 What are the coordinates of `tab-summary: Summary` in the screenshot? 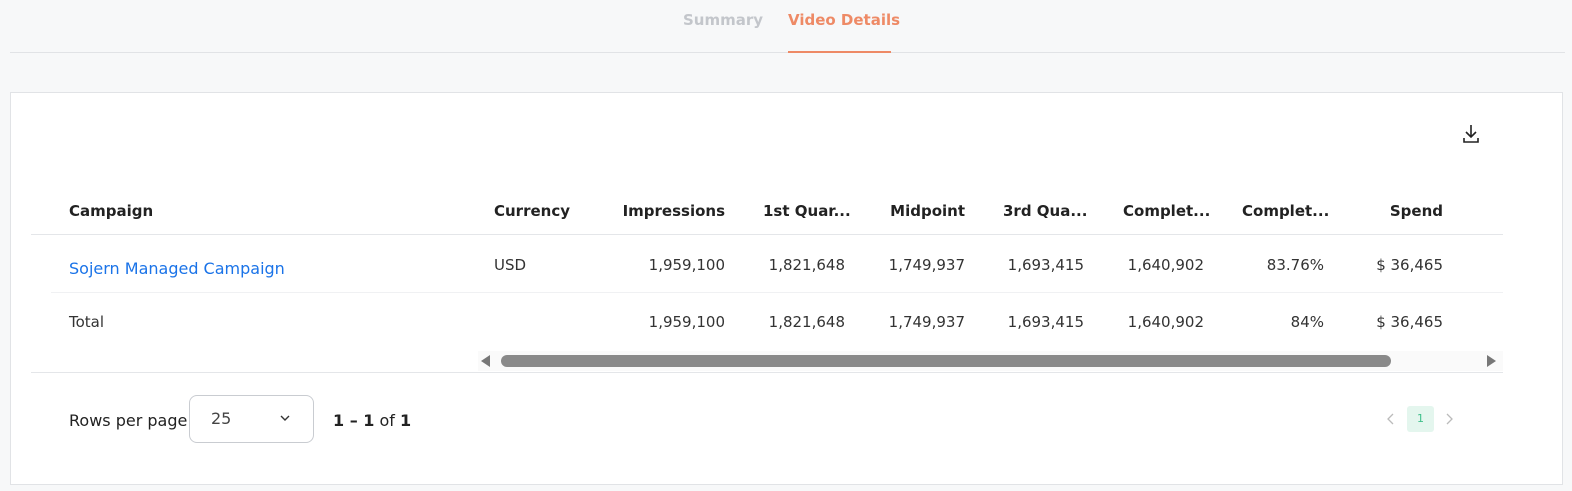 It's located at (723, 20).